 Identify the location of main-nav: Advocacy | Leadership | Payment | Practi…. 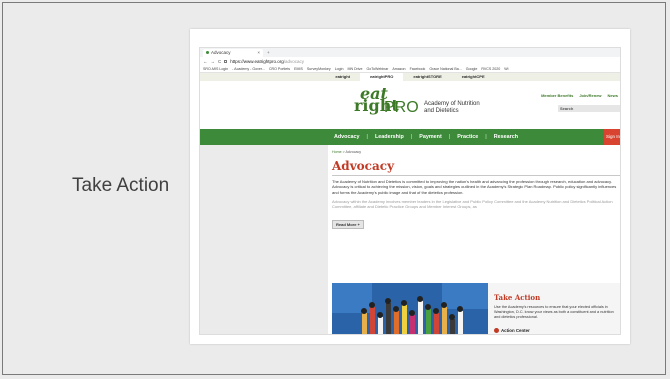
(410, 137).